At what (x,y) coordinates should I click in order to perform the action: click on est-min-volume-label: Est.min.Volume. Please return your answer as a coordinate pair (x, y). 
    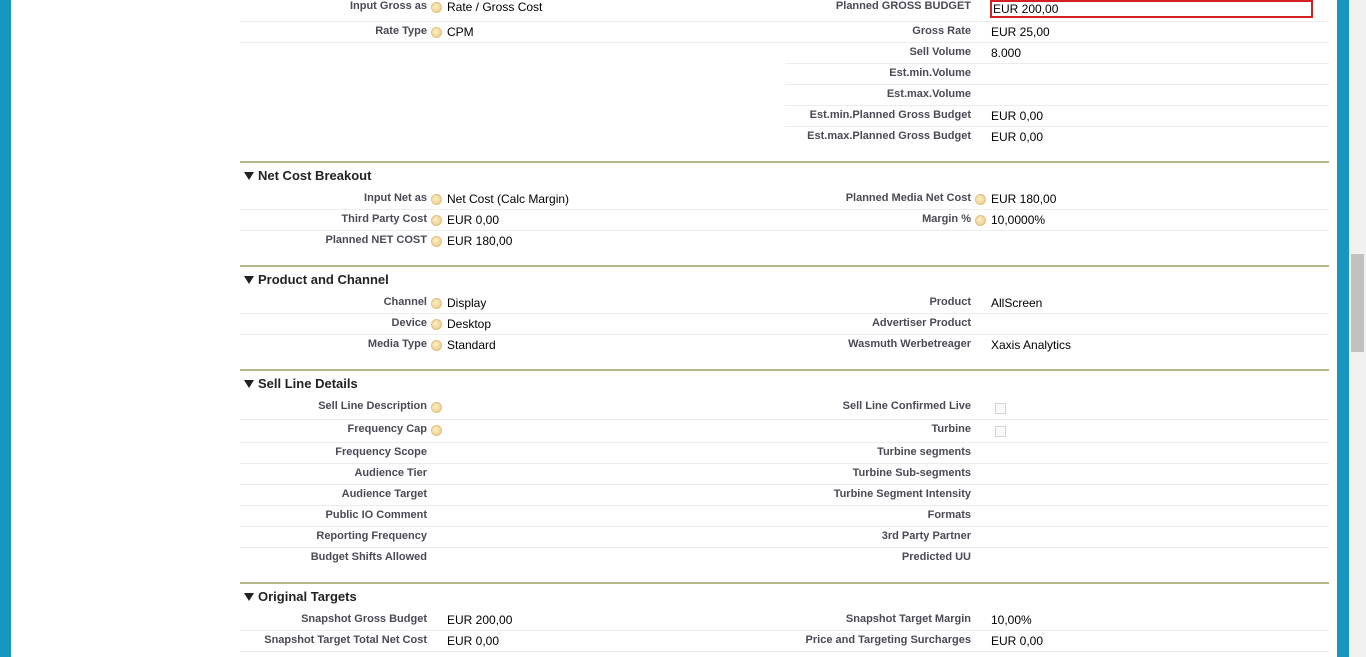
    Looking at the image, I should click on (930, 73).